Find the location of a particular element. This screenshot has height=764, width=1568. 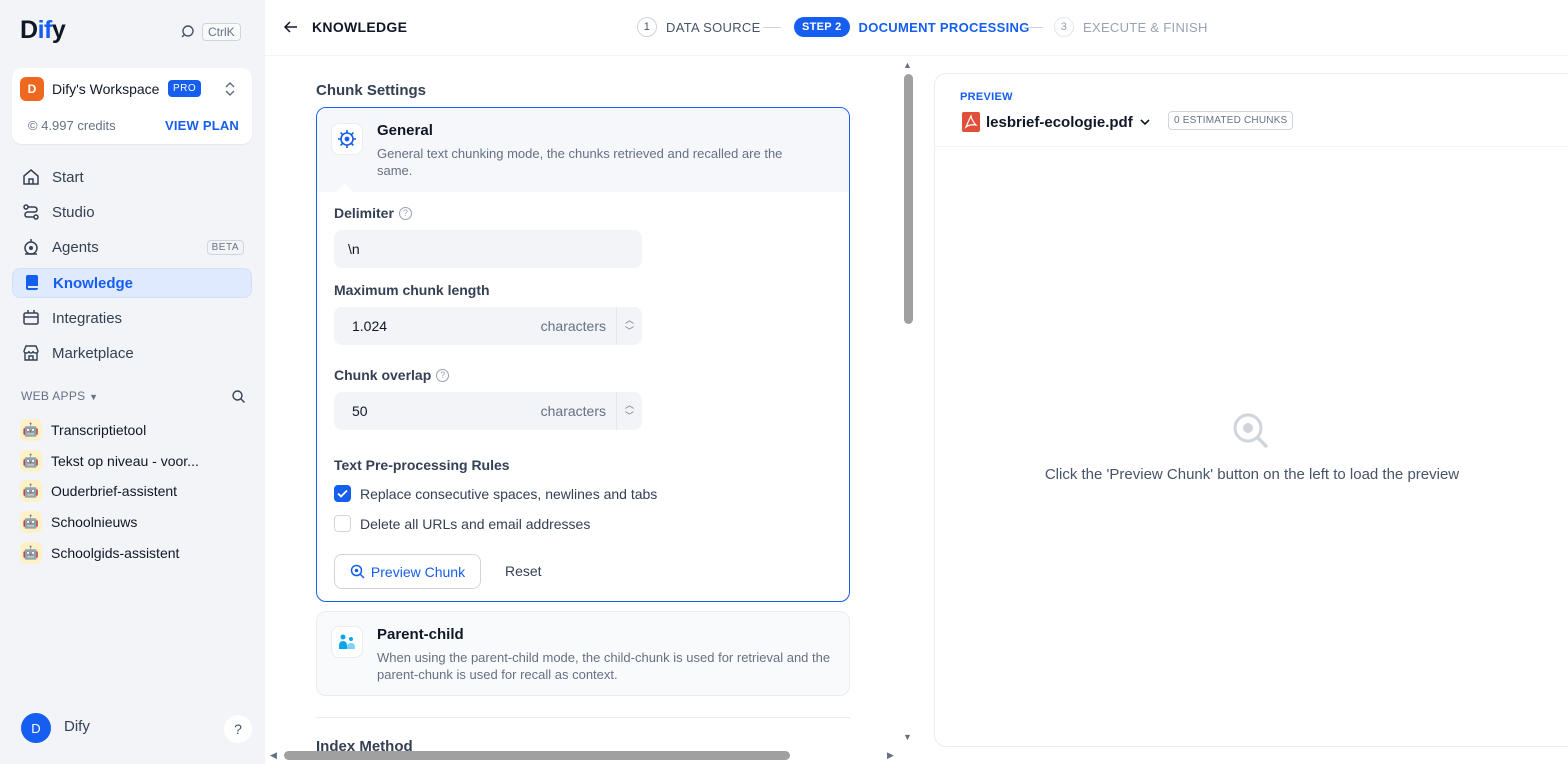

max-chunk-length-input: 1.024 characters ︿ ﹀ is located at coordinates (488, 326).